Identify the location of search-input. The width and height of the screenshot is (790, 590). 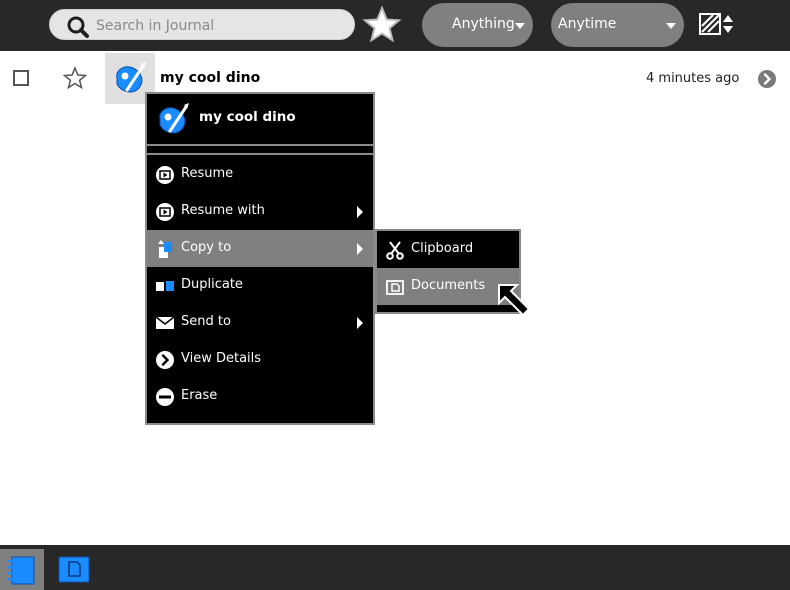
(221, 26).